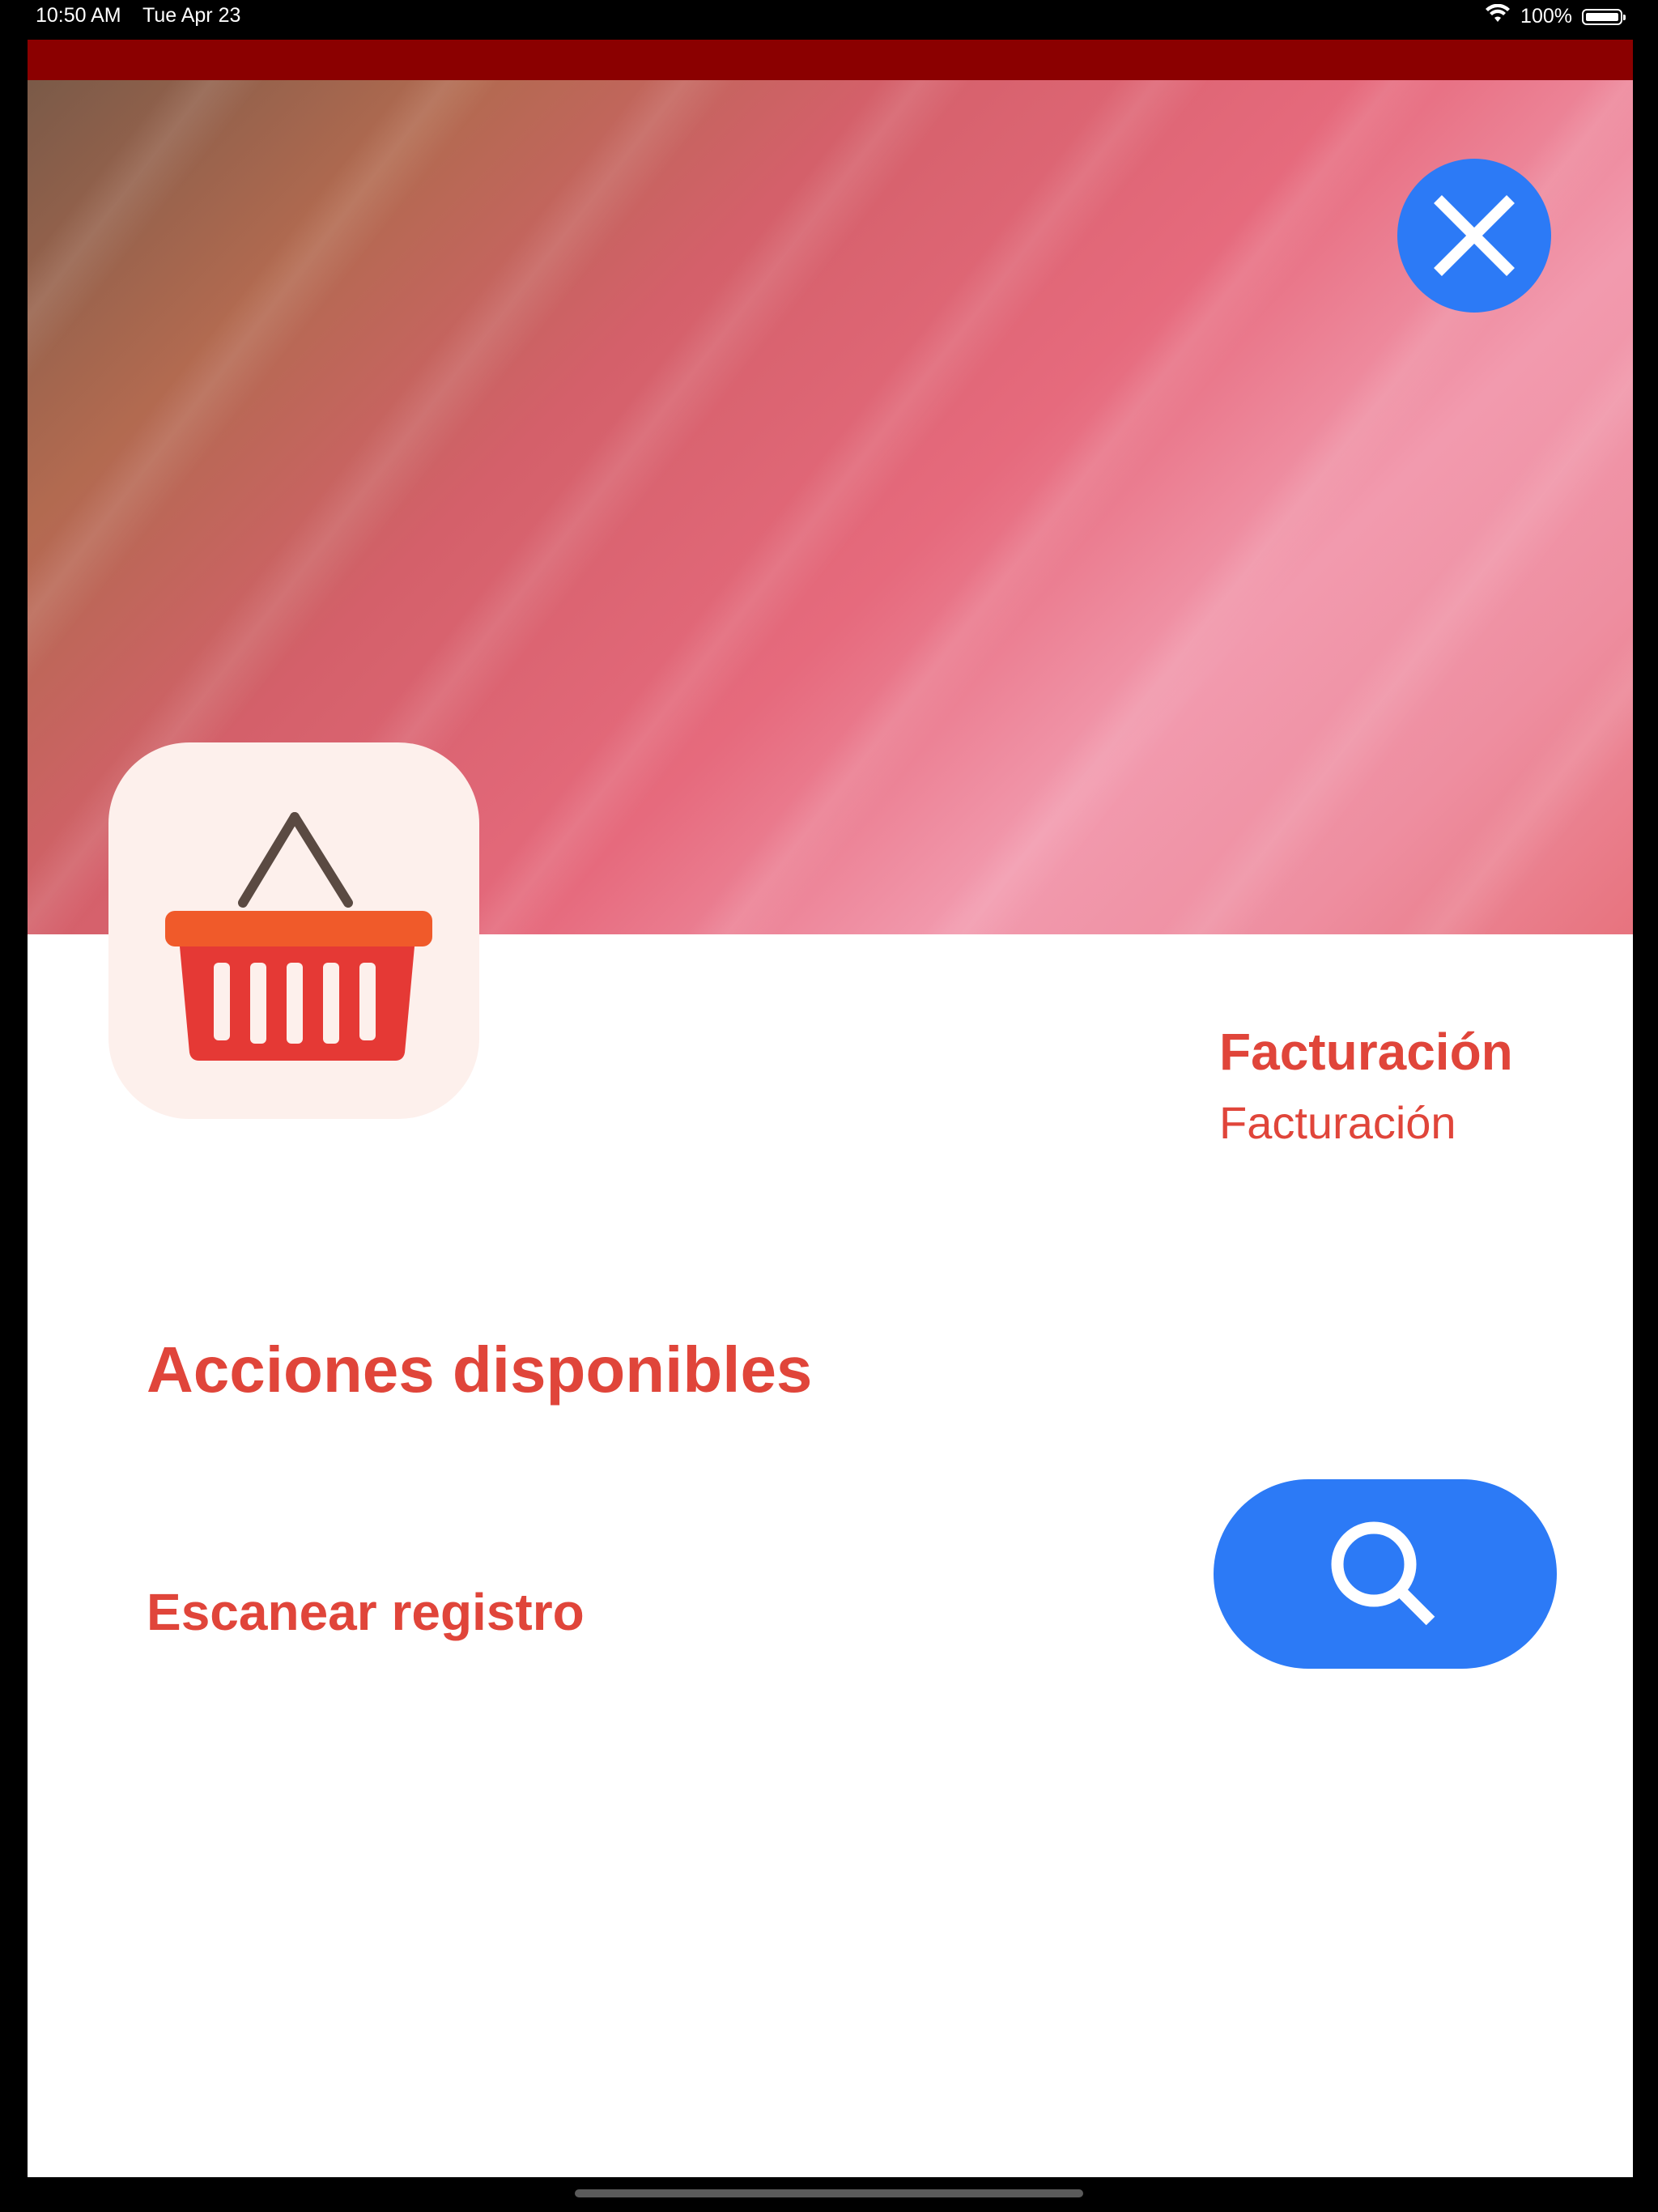  I want to click on status-indicators: 100%, so click(1555, 16).